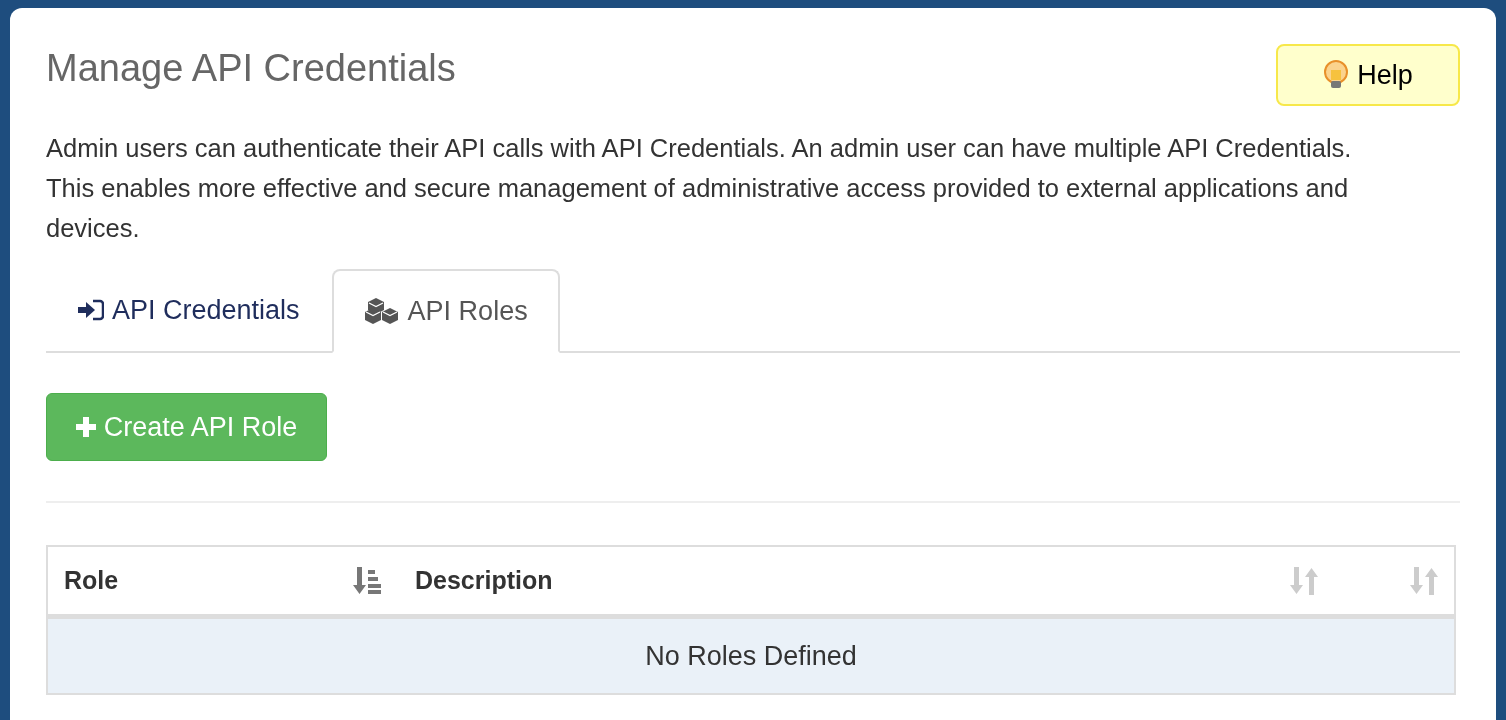 The width and height of the screenshot is (1506, 720). I want to click on description-text: Admin users can authenticate their API calls with API Credentials. An admin user can have multiple API Credentials. This enables more effective and secure management of administrative access provided to external applications and devices., so click(699, 188).